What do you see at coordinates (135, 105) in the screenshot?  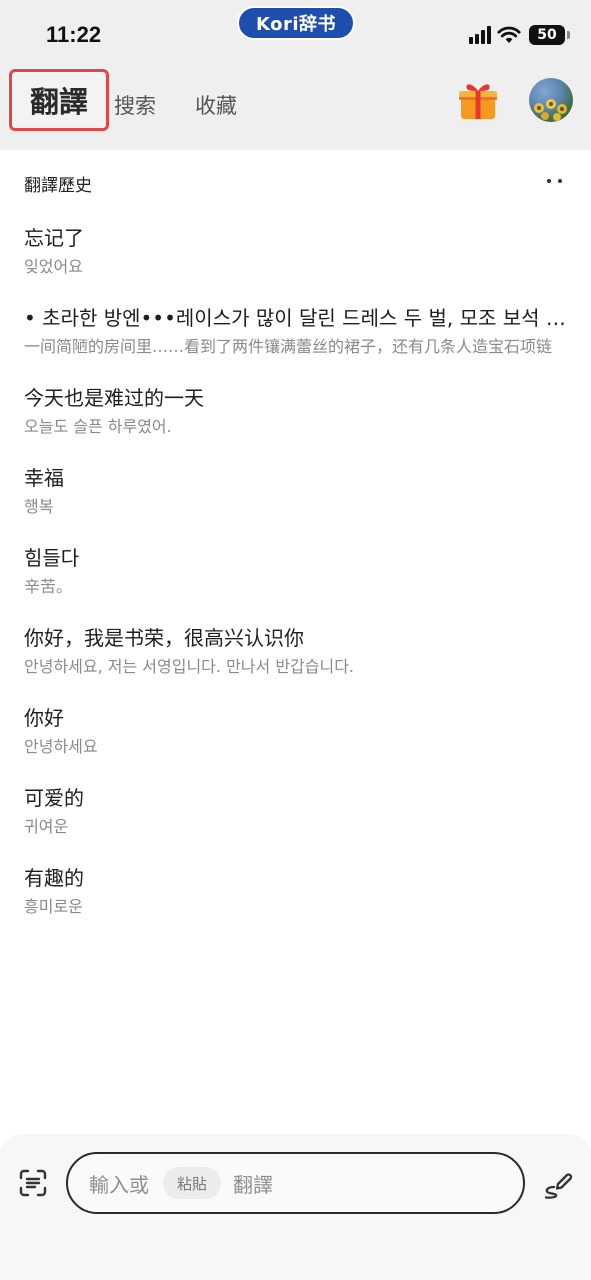 I see `tab-search: 搜索` at bounding box center [135, 105].